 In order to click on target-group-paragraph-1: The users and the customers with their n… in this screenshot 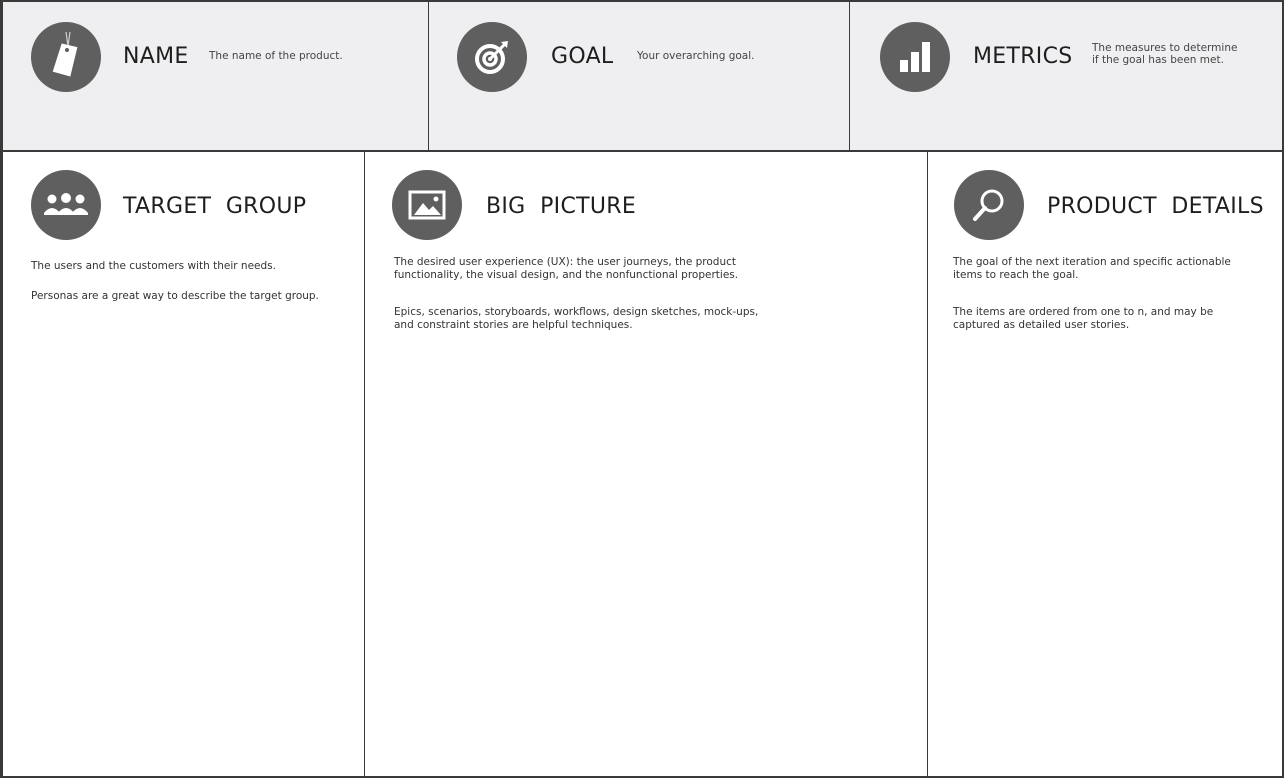, I will do `click(153, 266)`.